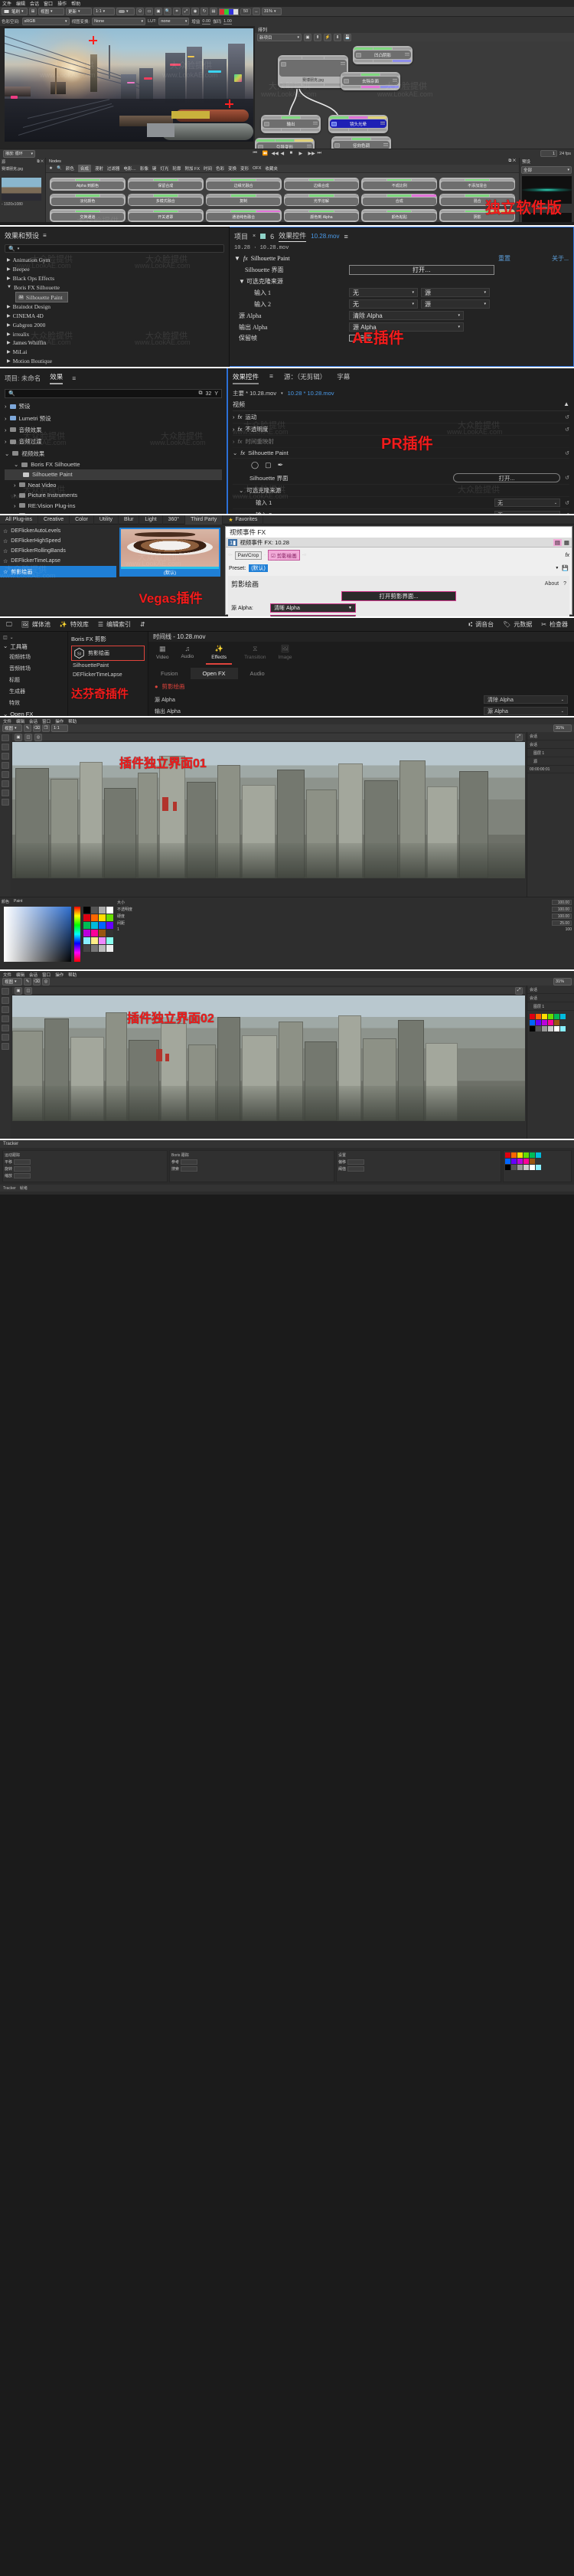 This screenshot has width=574, height=2576. What do you see at coordinates (269, 814) in the screenshot?
I see `sil1-viewer: ▣ ◫ ◎ ⤢ 插件独立界面01` at bounding box center [269, 814].